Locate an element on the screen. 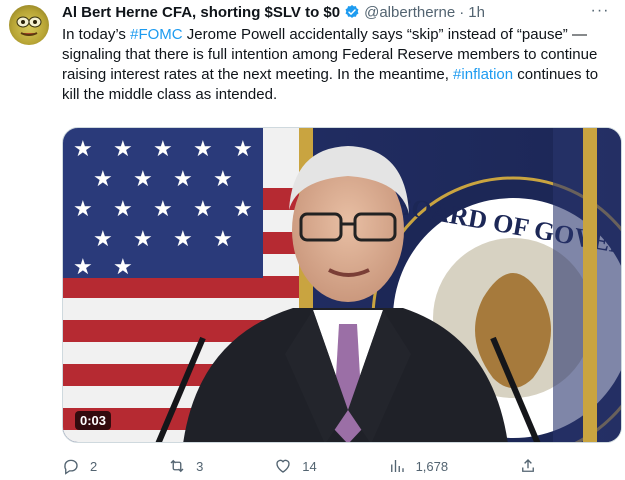 Image resolution: width=625 pixels, height=480 pixels. handle: @albertherne is located at coordinates (409, 12).